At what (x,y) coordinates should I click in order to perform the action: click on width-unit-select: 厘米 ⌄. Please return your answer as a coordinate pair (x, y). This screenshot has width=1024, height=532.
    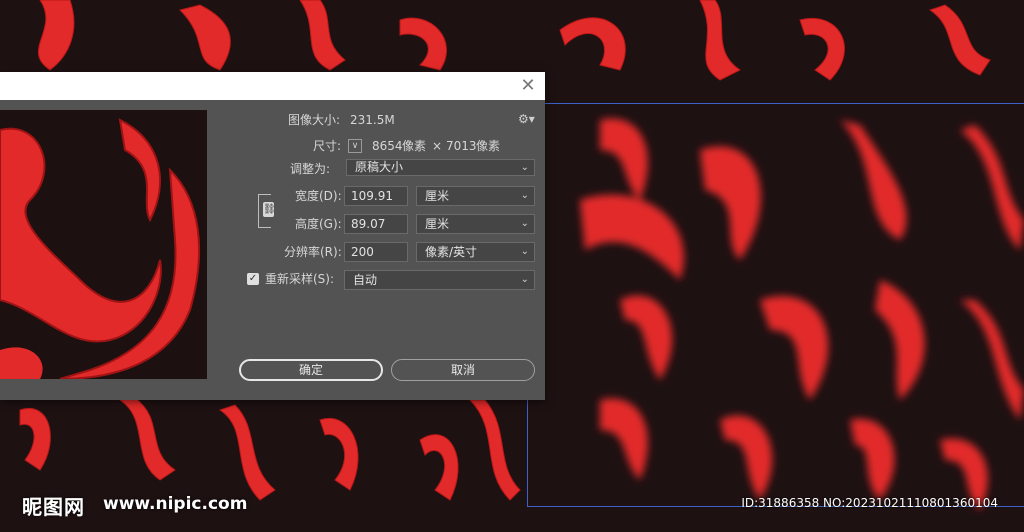
    Looking at the image, I should click on (475, 196).